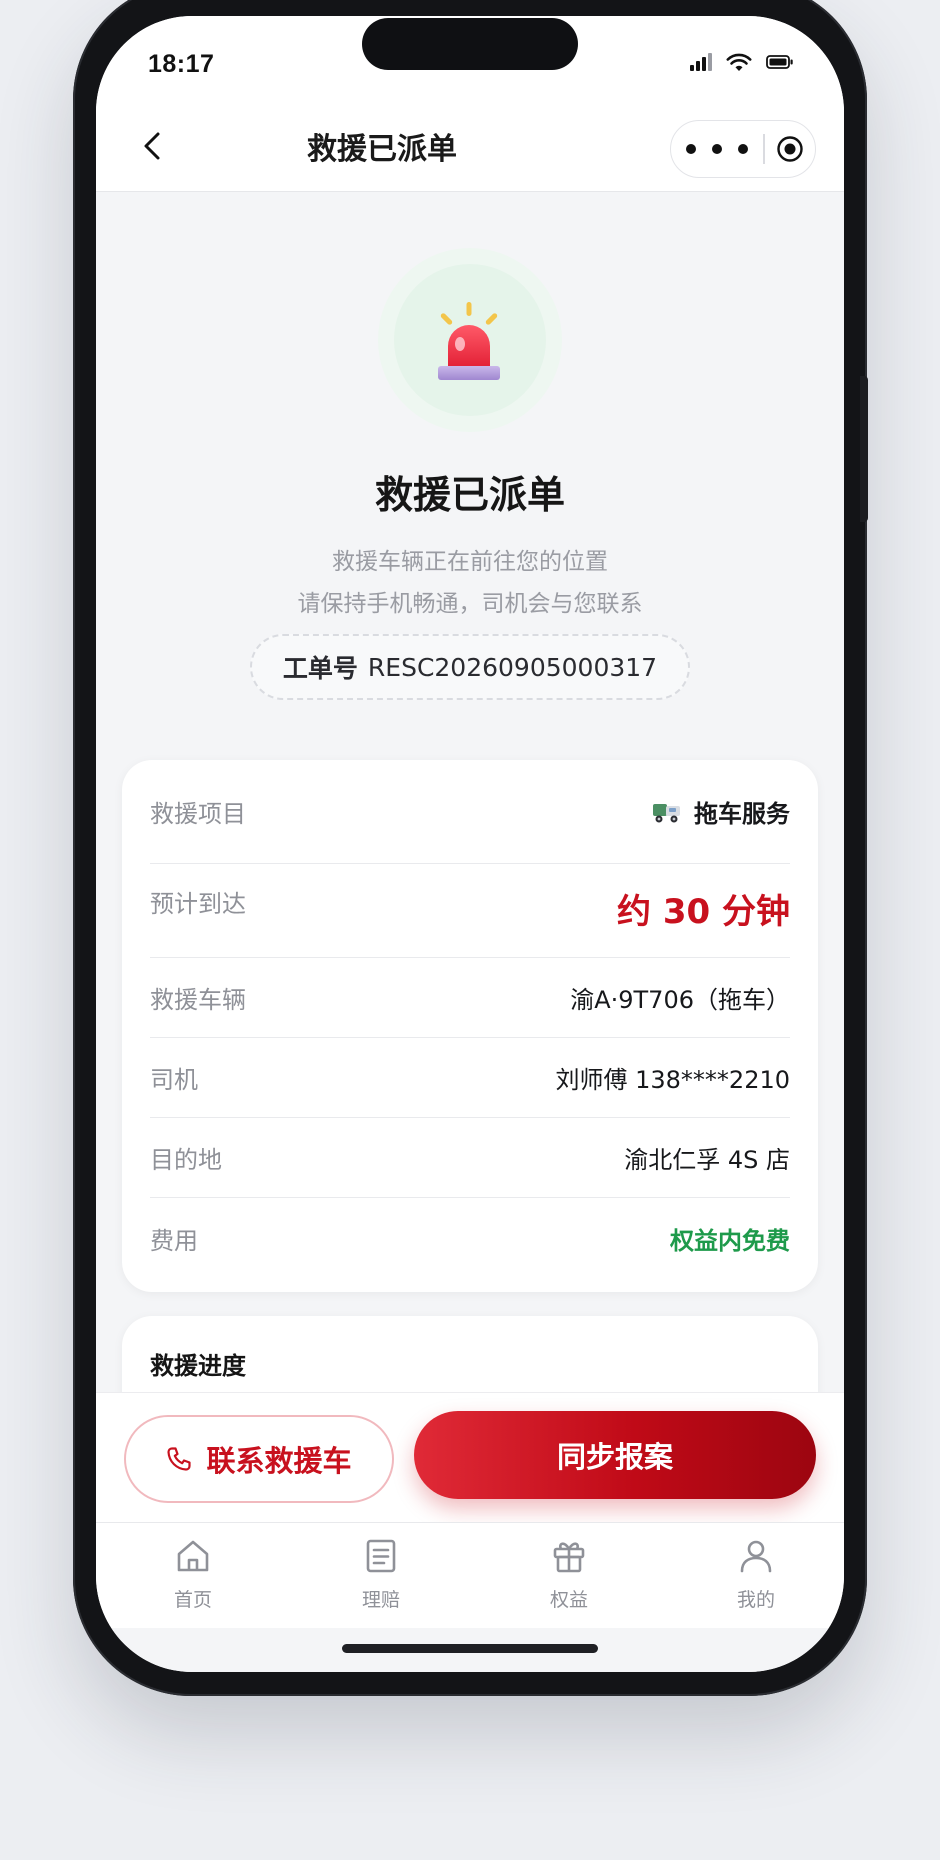 This screenshot has height=1860, width=940. Describe the element at coordinates (279, 1461) in the screenshot. I see `contact-rescue-label: 联系救援车` at that location.